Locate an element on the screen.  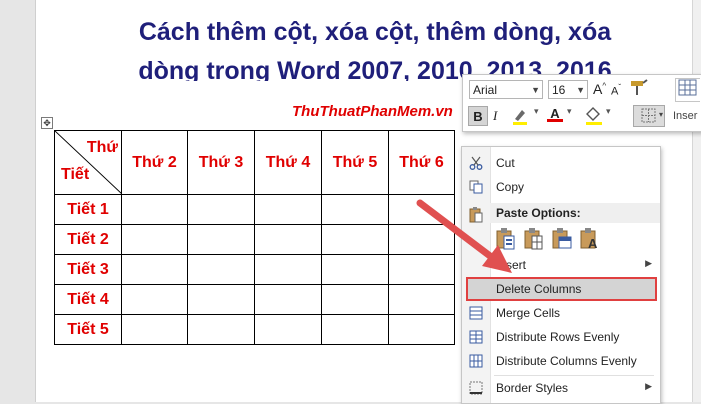
borders-button: ▾ is located at coordinates (649, 116).